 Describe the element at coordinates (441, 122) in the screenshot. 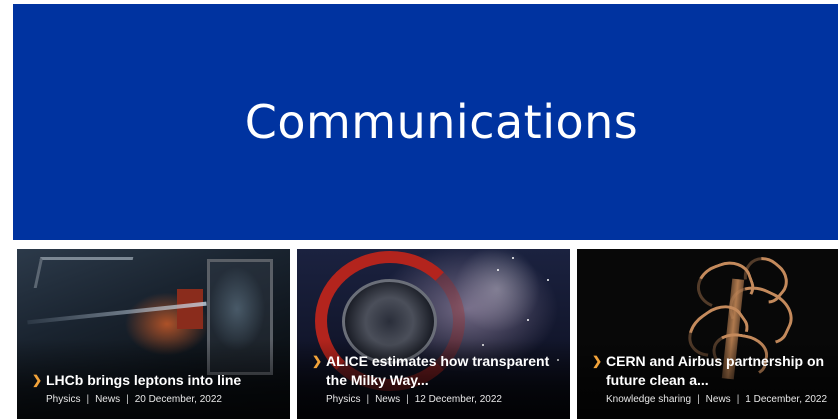

I see `page-title: Communications` at that location.